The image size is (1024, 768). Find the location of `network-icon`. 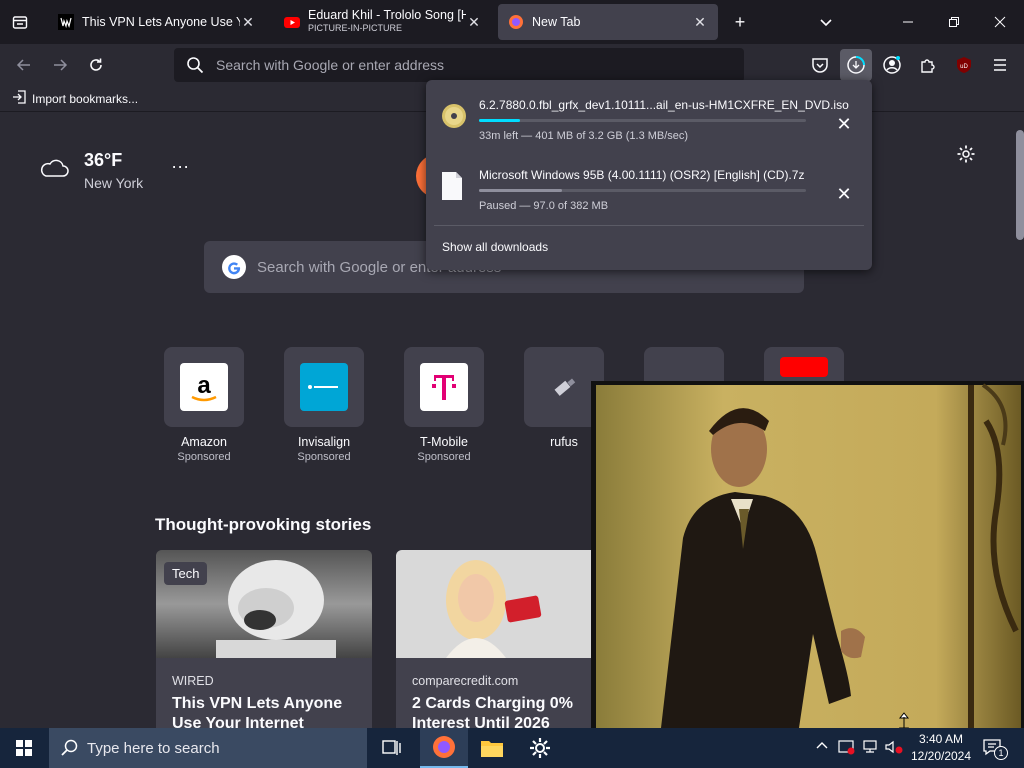

network-icon is located at coordinates (871, 748).